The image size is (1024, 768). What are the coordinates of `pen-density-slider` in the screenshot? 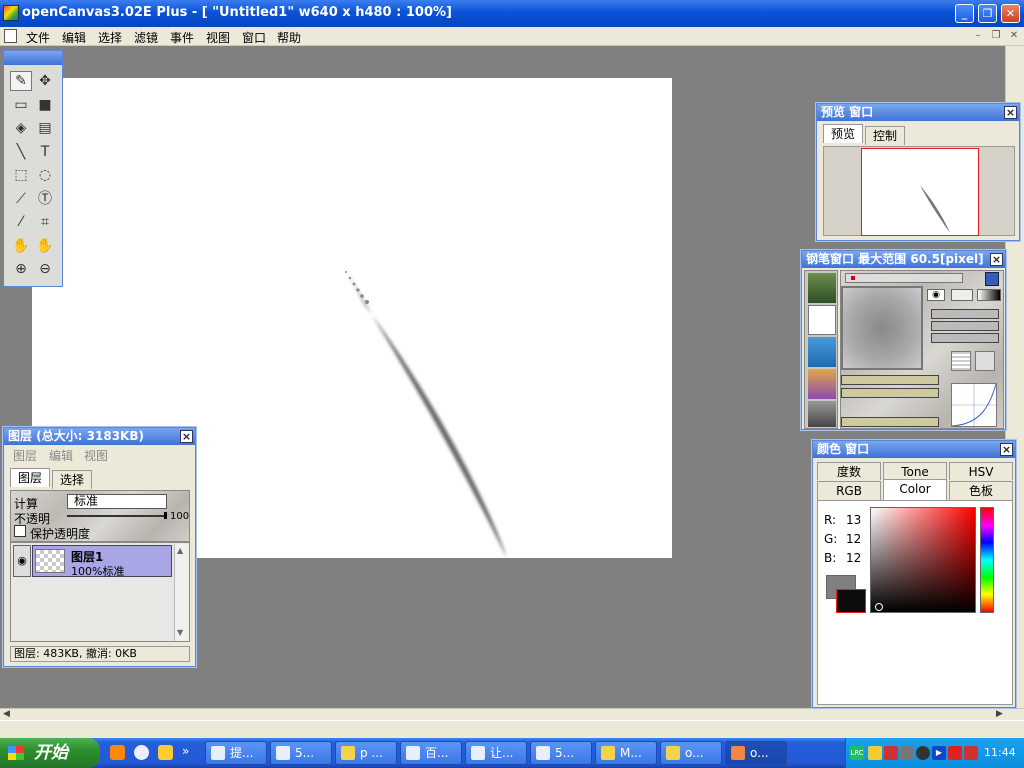 It's located at (890, 422).